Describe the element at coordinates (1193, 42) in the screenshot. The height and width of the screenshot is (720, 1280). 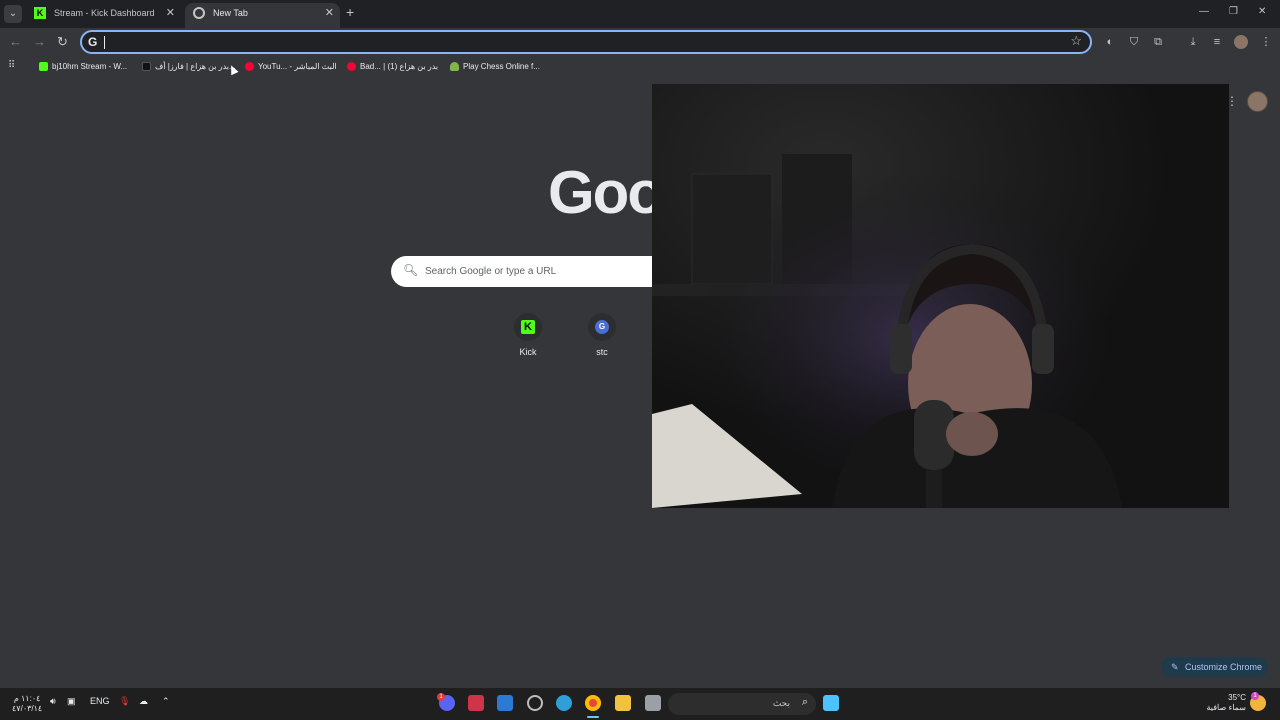
I see `download-icon: ⤓` at that location.